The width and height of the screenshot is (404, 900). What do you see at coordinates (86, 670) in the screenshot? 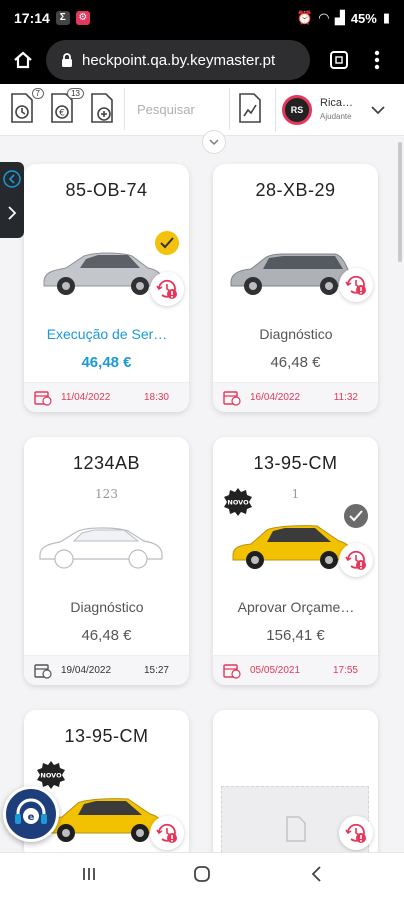
I see `appointment-date: 19/04/2022` at bounding box center [86, 670].